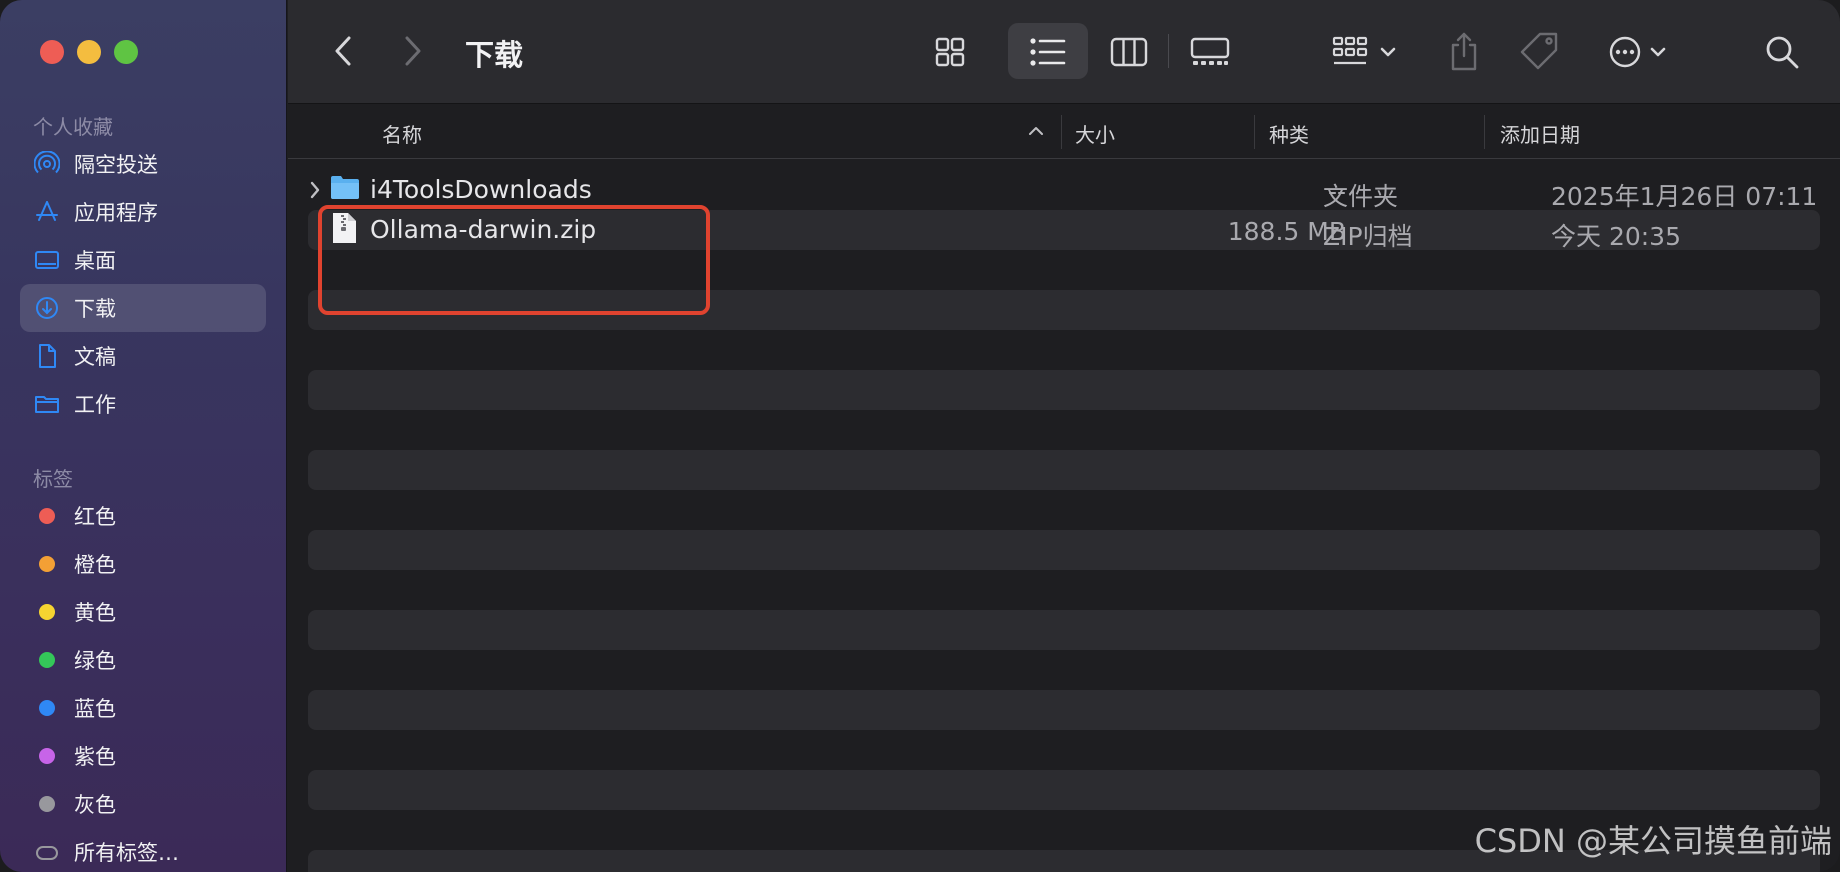  I want to click on sidebar-item-label: 紫色, so click(95, 757).